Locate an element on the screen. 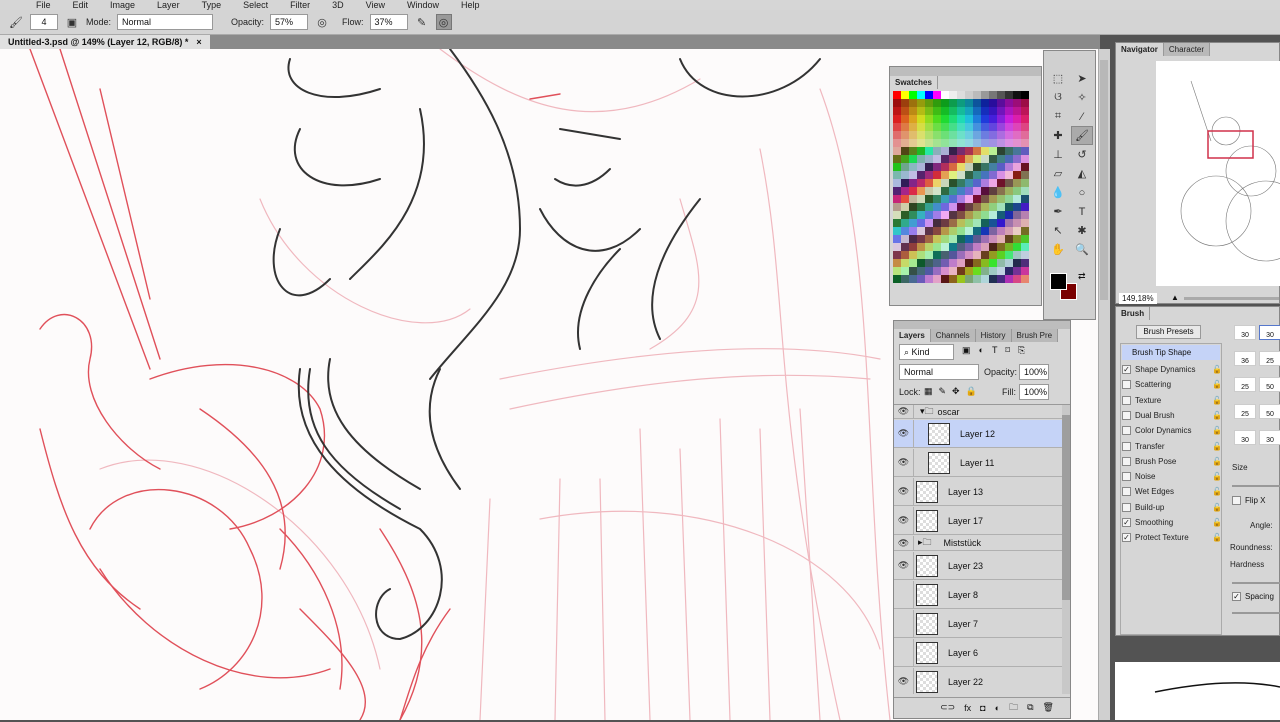 This screenshot has height=722, width=1280. brush-tip: 36 is located at coordinates (1245, 359).